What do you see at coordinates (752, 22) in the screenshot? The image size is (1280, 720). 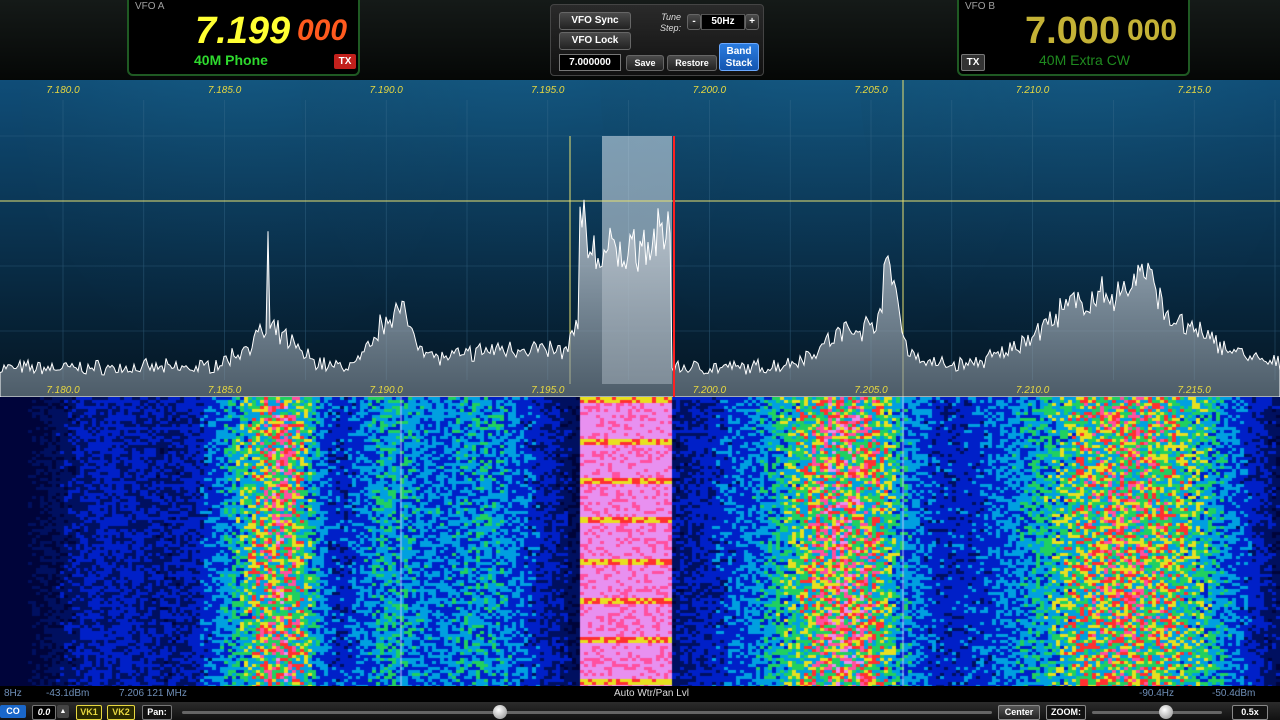 I see `tune-step-plus-button: +` at bounding box center [752, 22].